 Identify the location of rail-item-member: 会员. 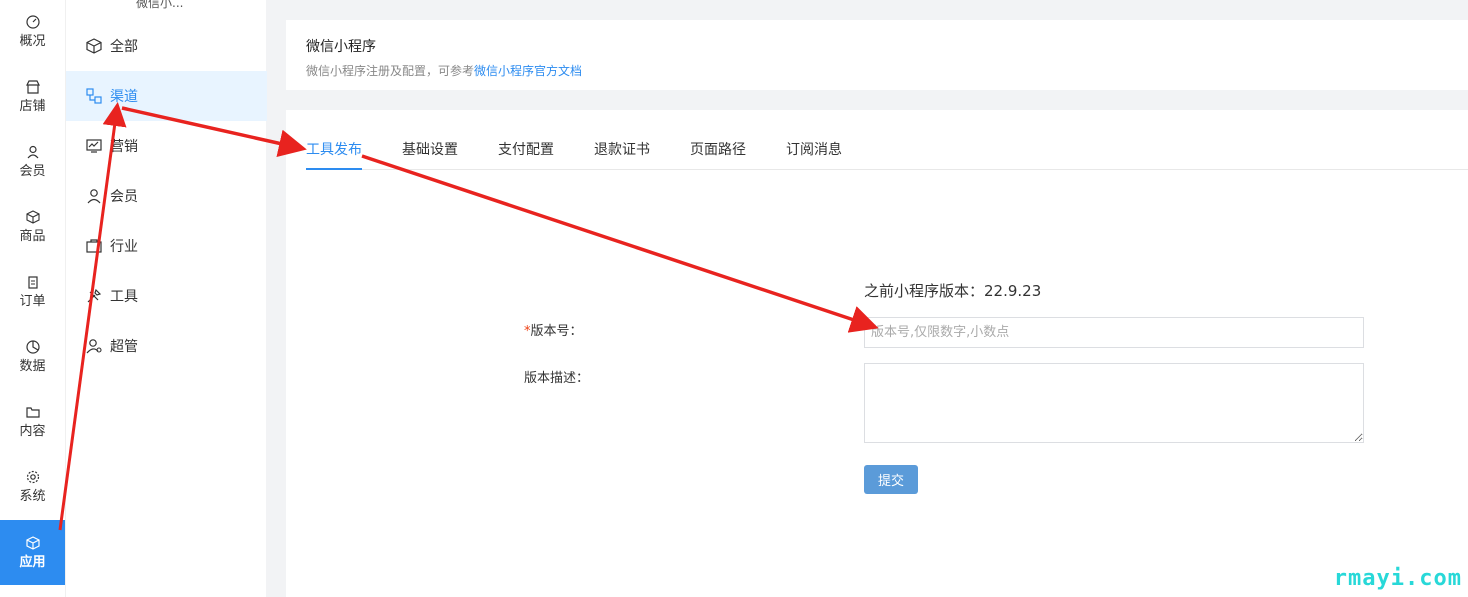
(32, 162).